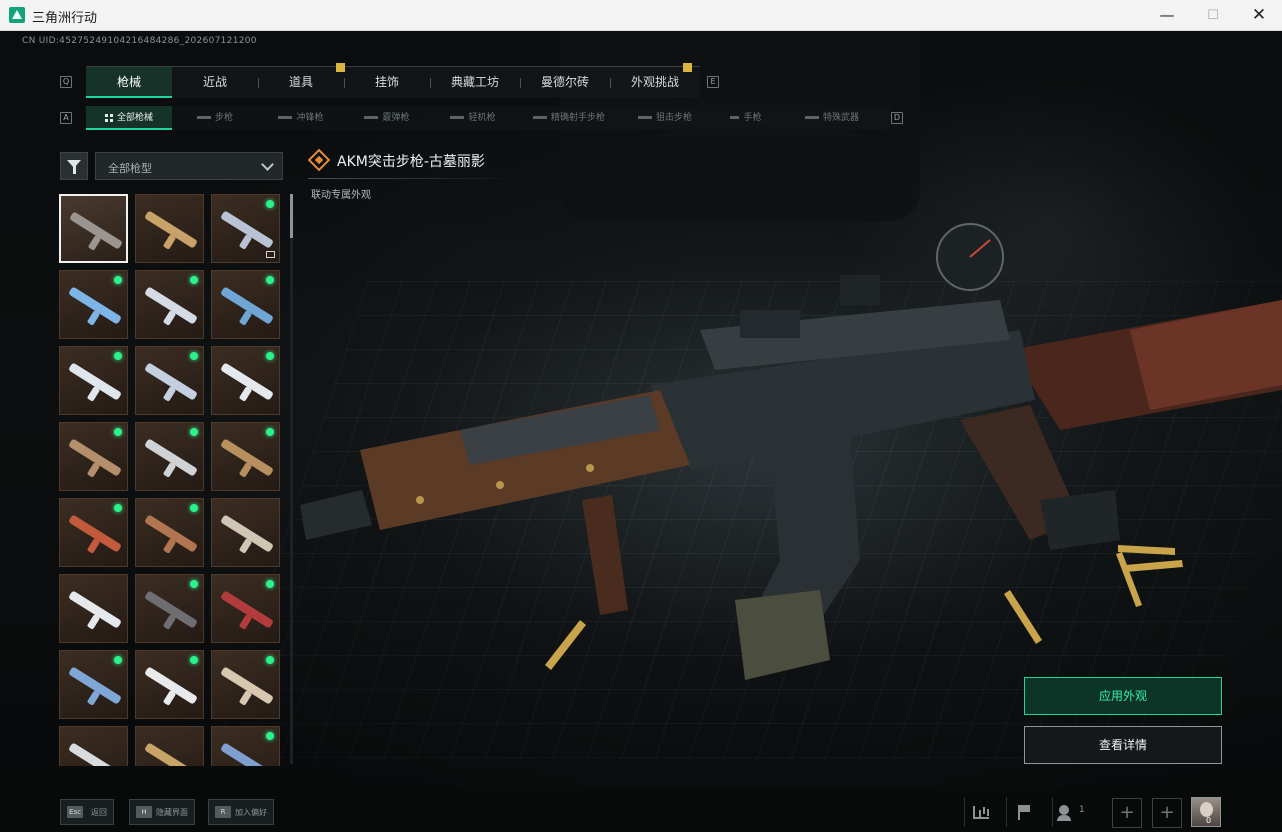 The height and width of the screenshot is (832, 1282). What do you see at coordinates (129, 118) in the screenshot?
I see `subtab-all-guns: 全部枪械` at bounding box center [129, 118].